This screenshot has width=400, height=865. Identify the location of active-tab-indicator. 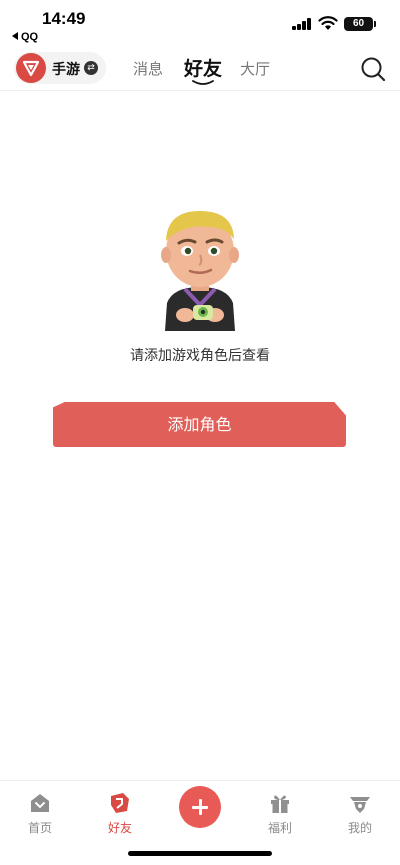
(203, 82).